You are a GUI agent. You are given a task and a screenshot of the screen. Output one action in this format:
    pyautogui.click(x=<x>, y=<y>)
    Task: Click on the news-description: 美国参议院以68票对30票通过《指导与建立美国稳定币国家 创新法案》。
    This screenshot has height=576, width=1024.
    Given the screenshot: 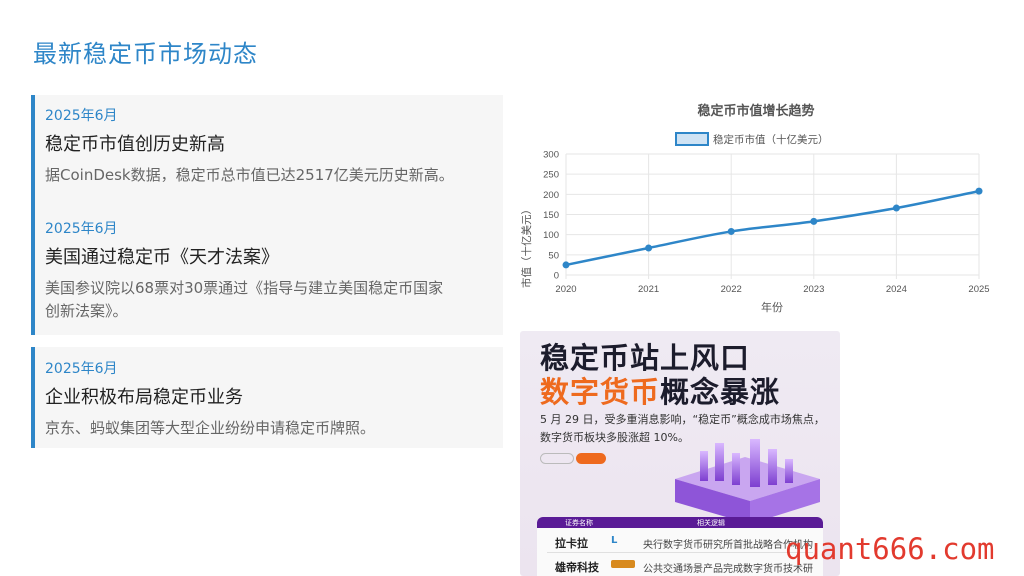 What is the action you would take?
    pyautogui.click(x=270, y=300)
    